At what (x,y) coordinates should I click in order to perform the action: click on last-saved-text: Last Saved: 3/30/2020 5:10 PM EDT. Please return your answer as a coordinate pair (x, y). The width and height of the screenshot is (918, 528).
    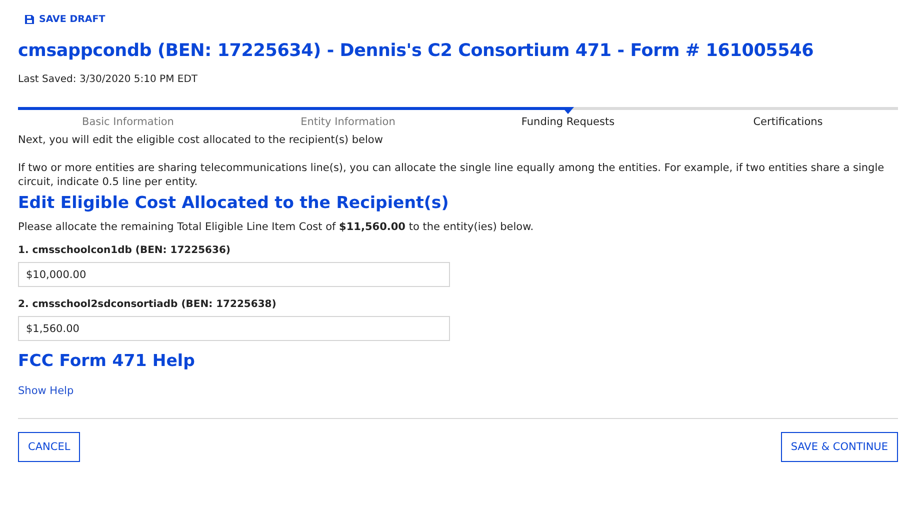
    Looking at the image, I should click on (108, 79).